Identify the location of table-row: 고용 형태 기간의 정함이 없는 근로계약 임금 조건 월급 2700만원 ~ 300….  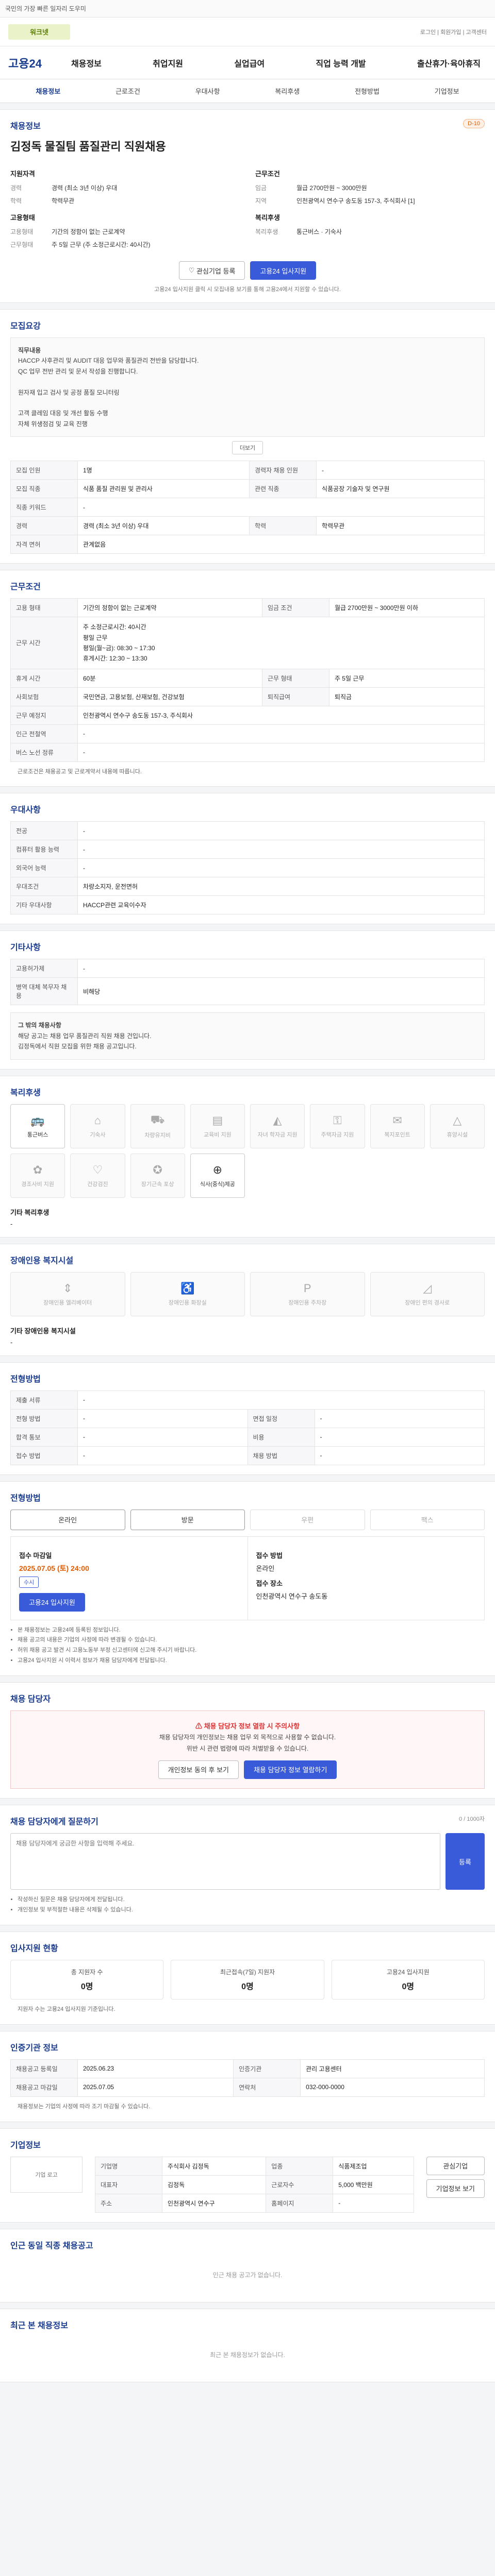
(247, 608).